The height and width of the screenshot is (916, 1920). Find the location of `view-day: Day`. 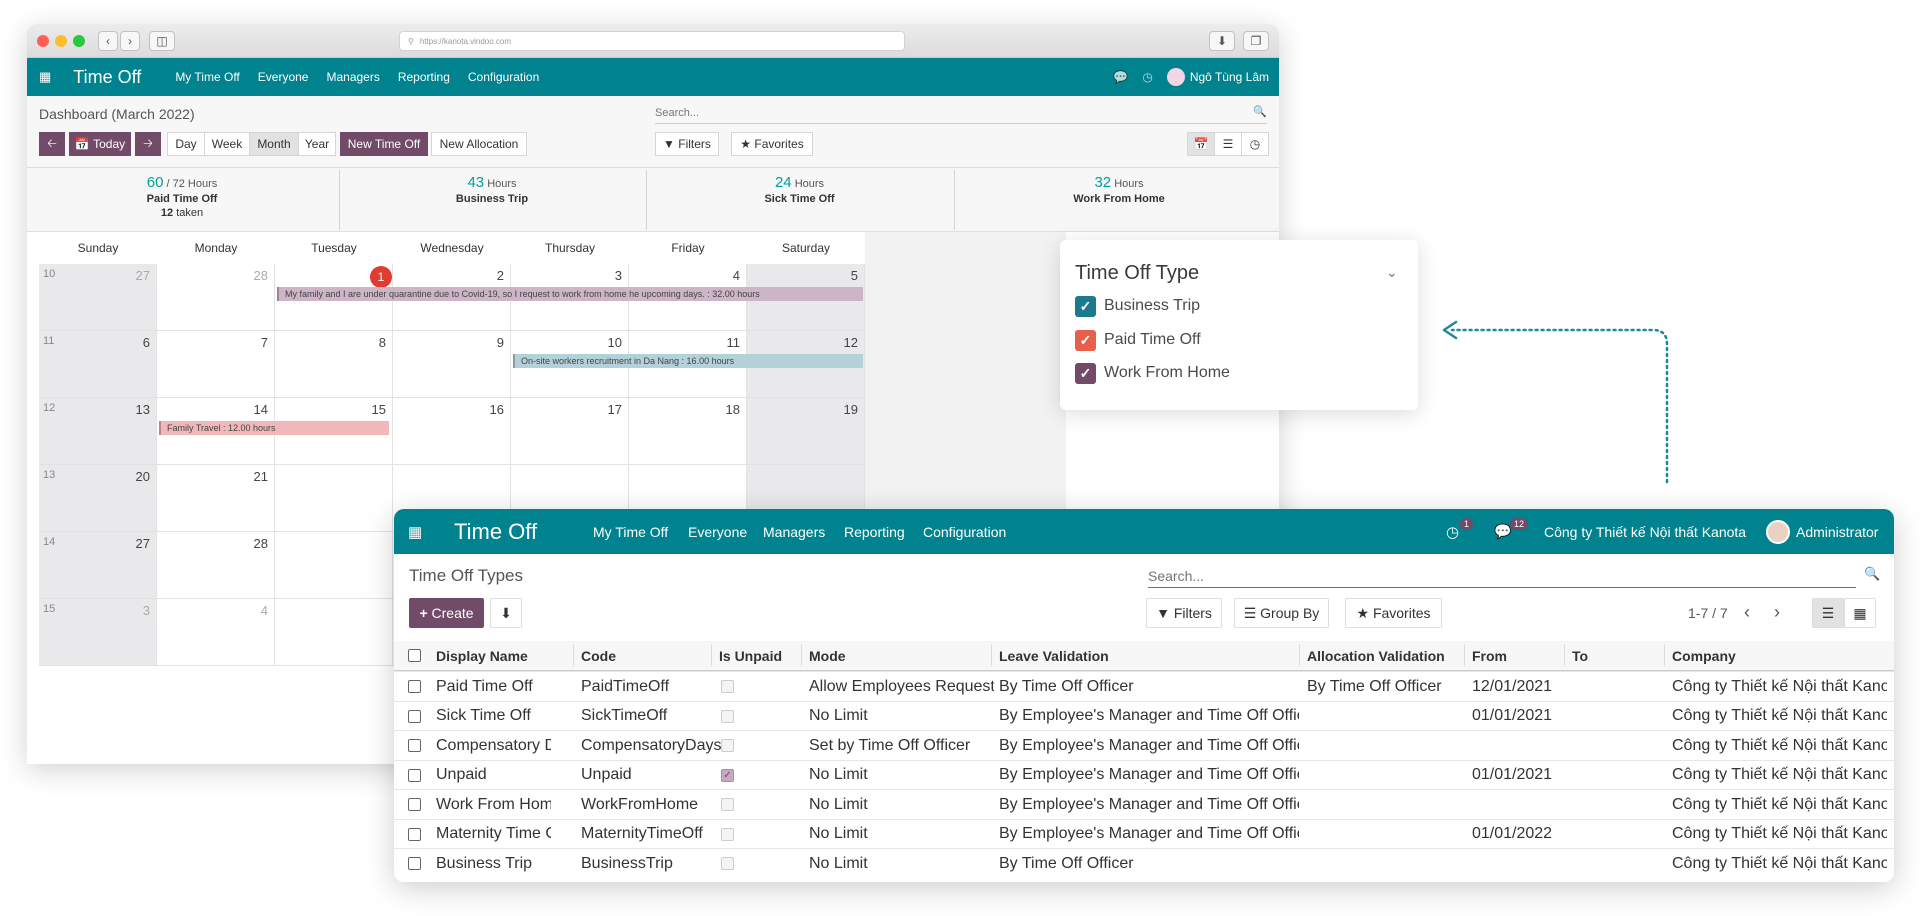

view-day: Day is located at coordinates (186, 144).